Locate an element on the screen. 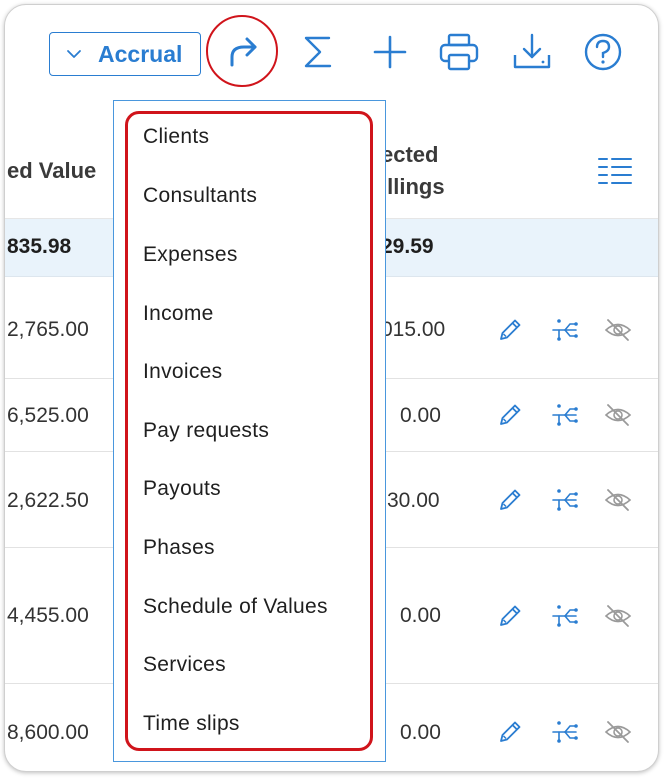  menu-item-payouts: Payouts is located at coordinates (182, 489).